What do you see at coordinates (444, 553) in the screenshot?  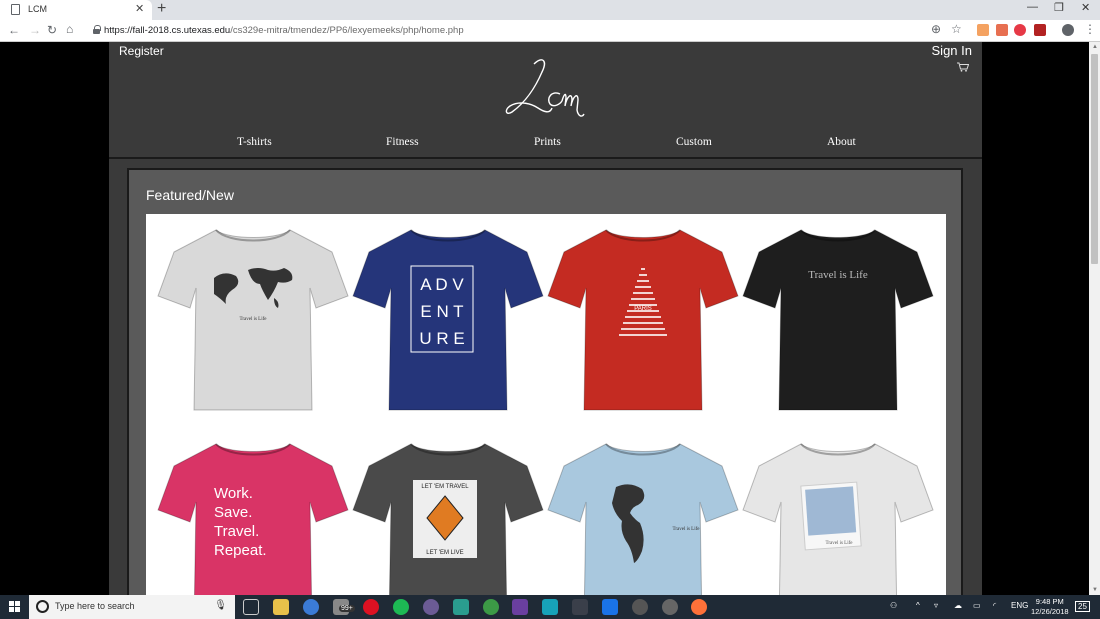 I see `svg-text: LET 'EM LIVE` at bounding box center [444, 553].